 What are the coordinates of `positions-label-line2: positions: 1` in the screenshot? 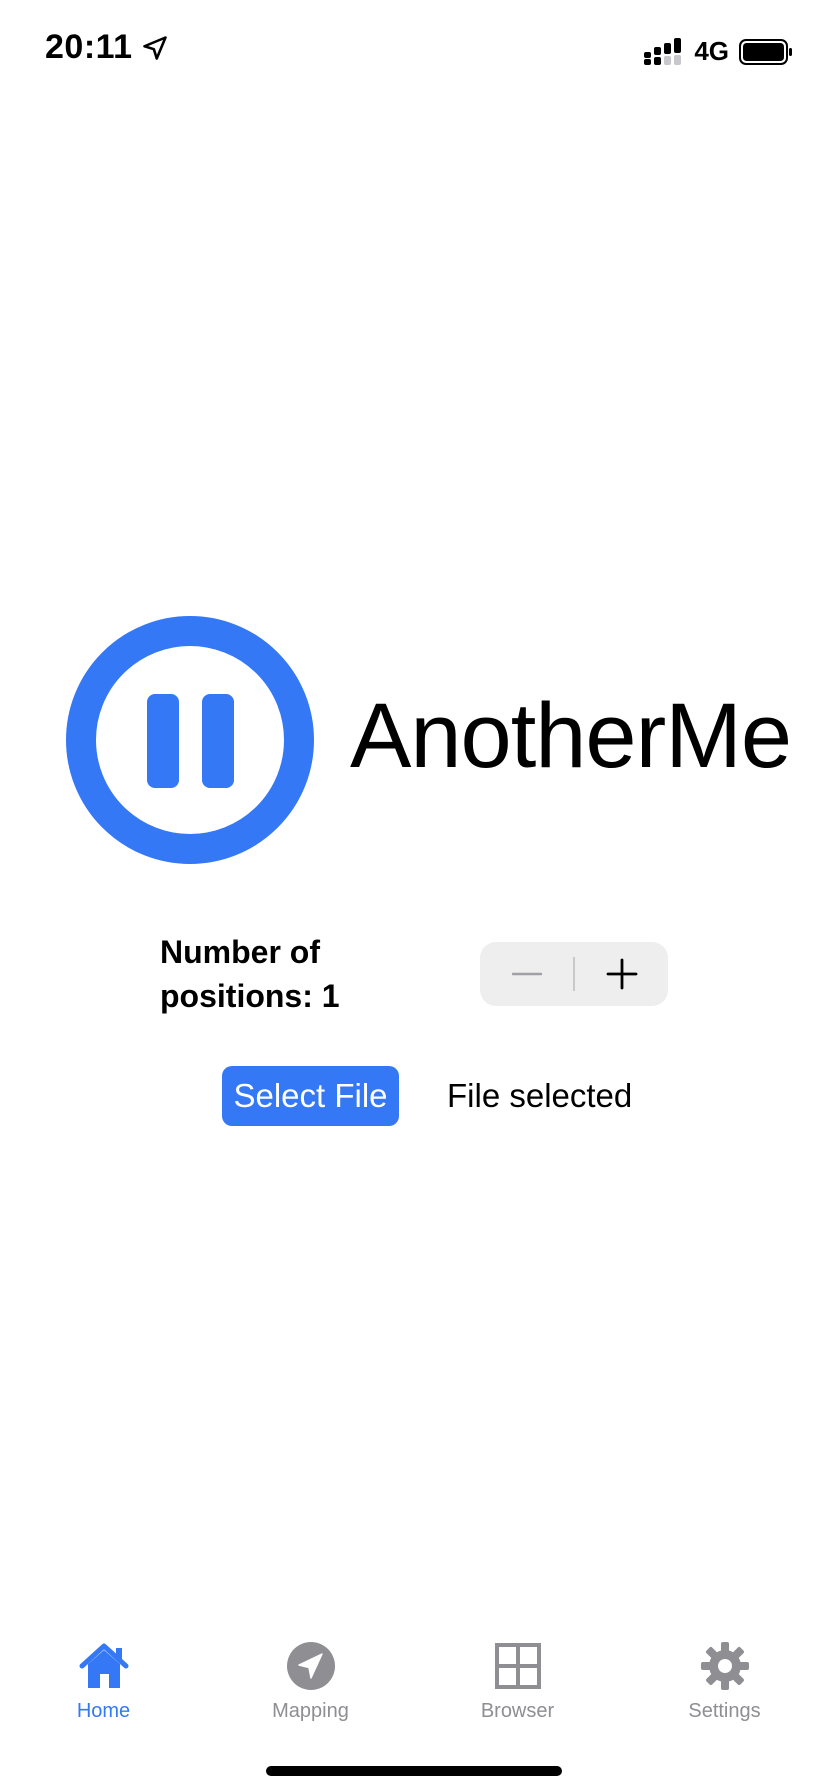 It's located at (250, 996).